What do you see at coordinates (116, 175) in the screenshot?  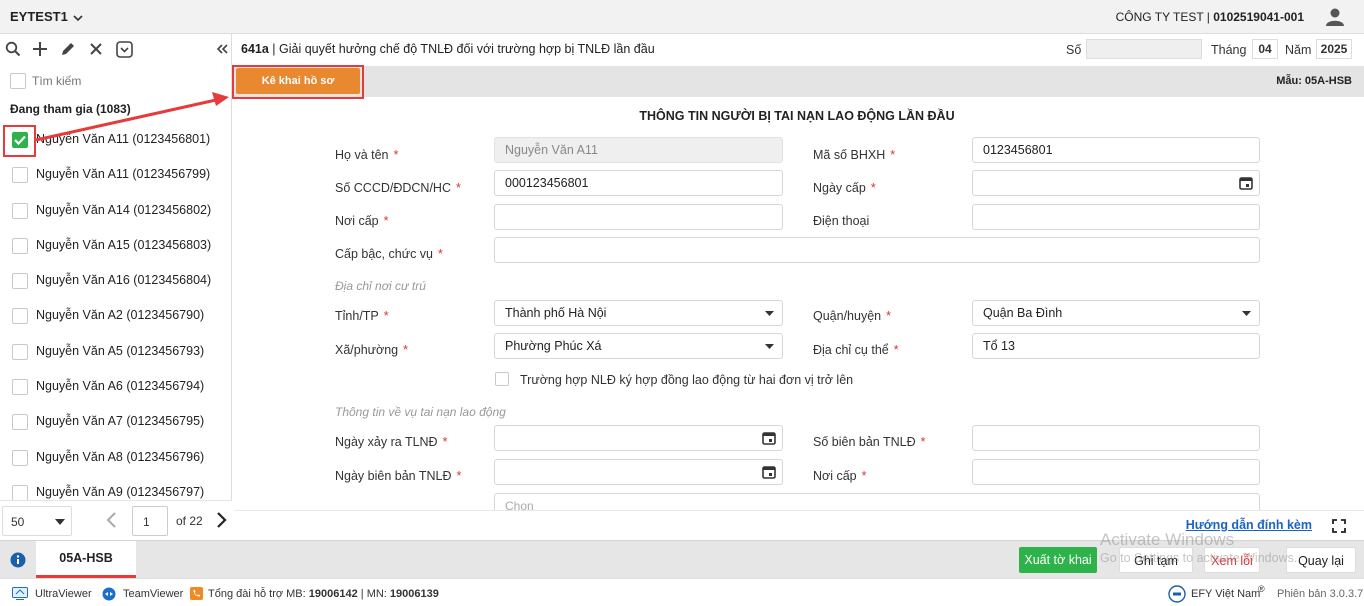 I see `list-item: Nguyễn Văn A11 (0123456799)` at bounding box center [116, 175].